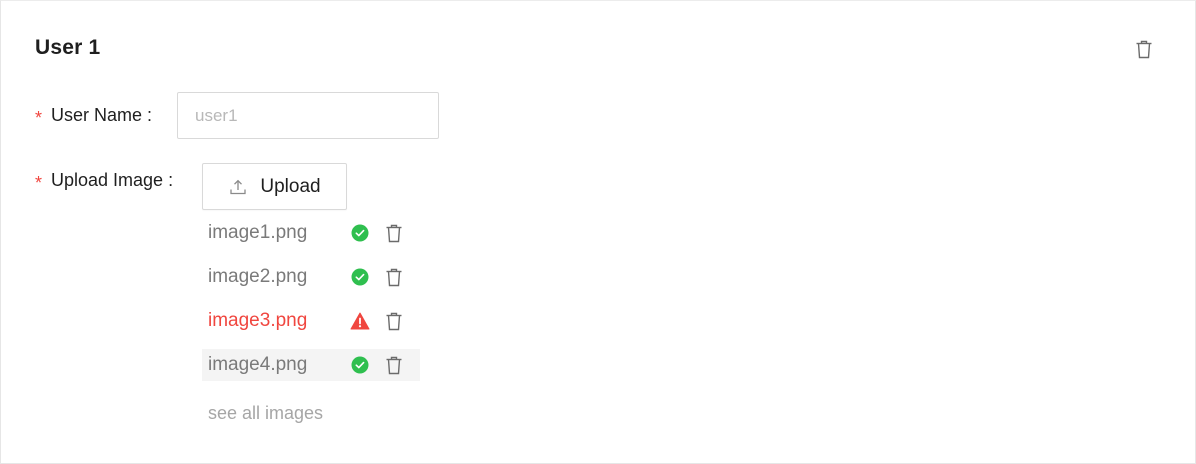 The image size is (1196, 464). I want to click on upload-button-label: Upload, so click(290, 186).